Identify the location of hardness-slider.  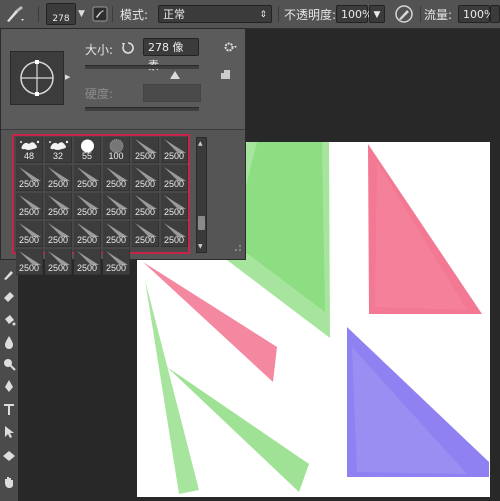
(142, 109).